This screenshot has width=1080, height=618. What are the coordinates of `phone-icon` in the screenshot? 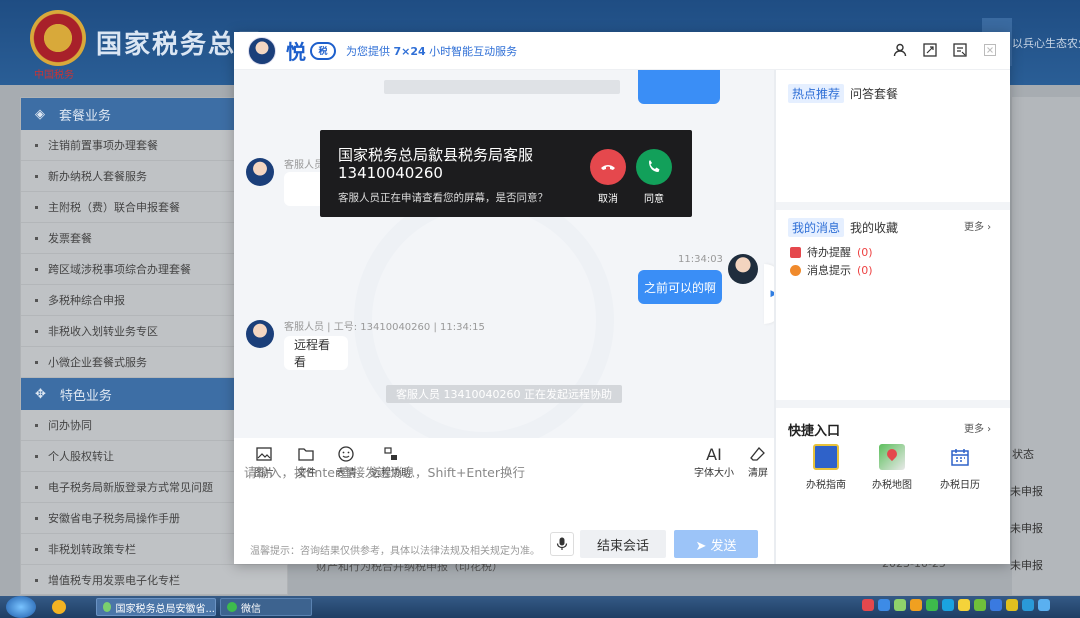 It's located at (654, 166).